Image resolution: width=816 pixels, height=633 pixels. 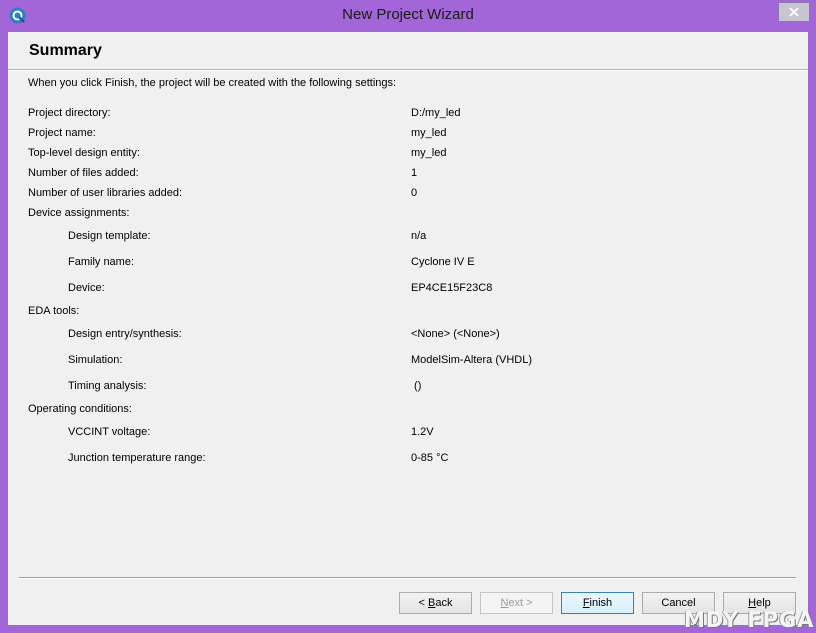 I want to click on label-user-libraries: Number of user libraries added:, so click(x=105, y=193).